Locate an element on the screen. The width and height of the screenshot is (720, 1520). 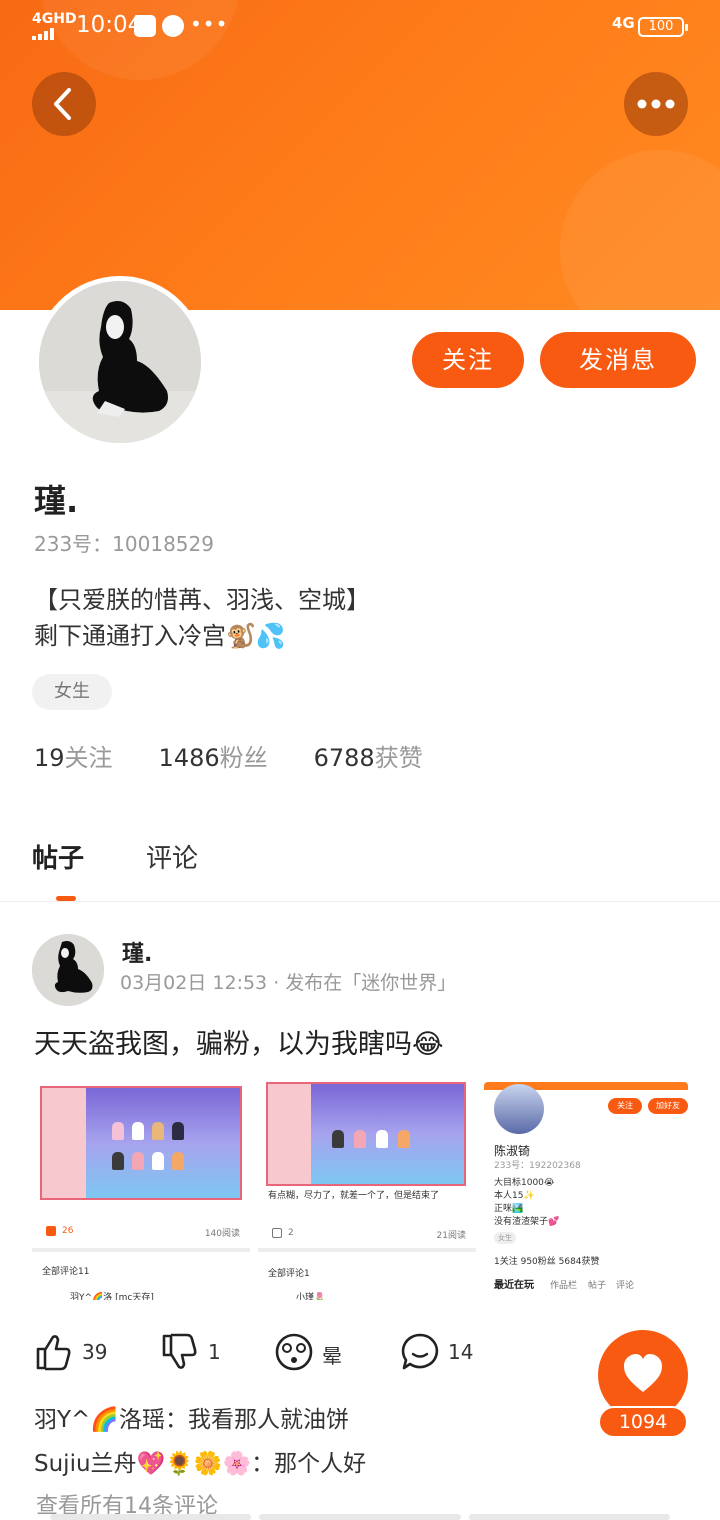
next-post-preview is located at coordinates (360, 1517).